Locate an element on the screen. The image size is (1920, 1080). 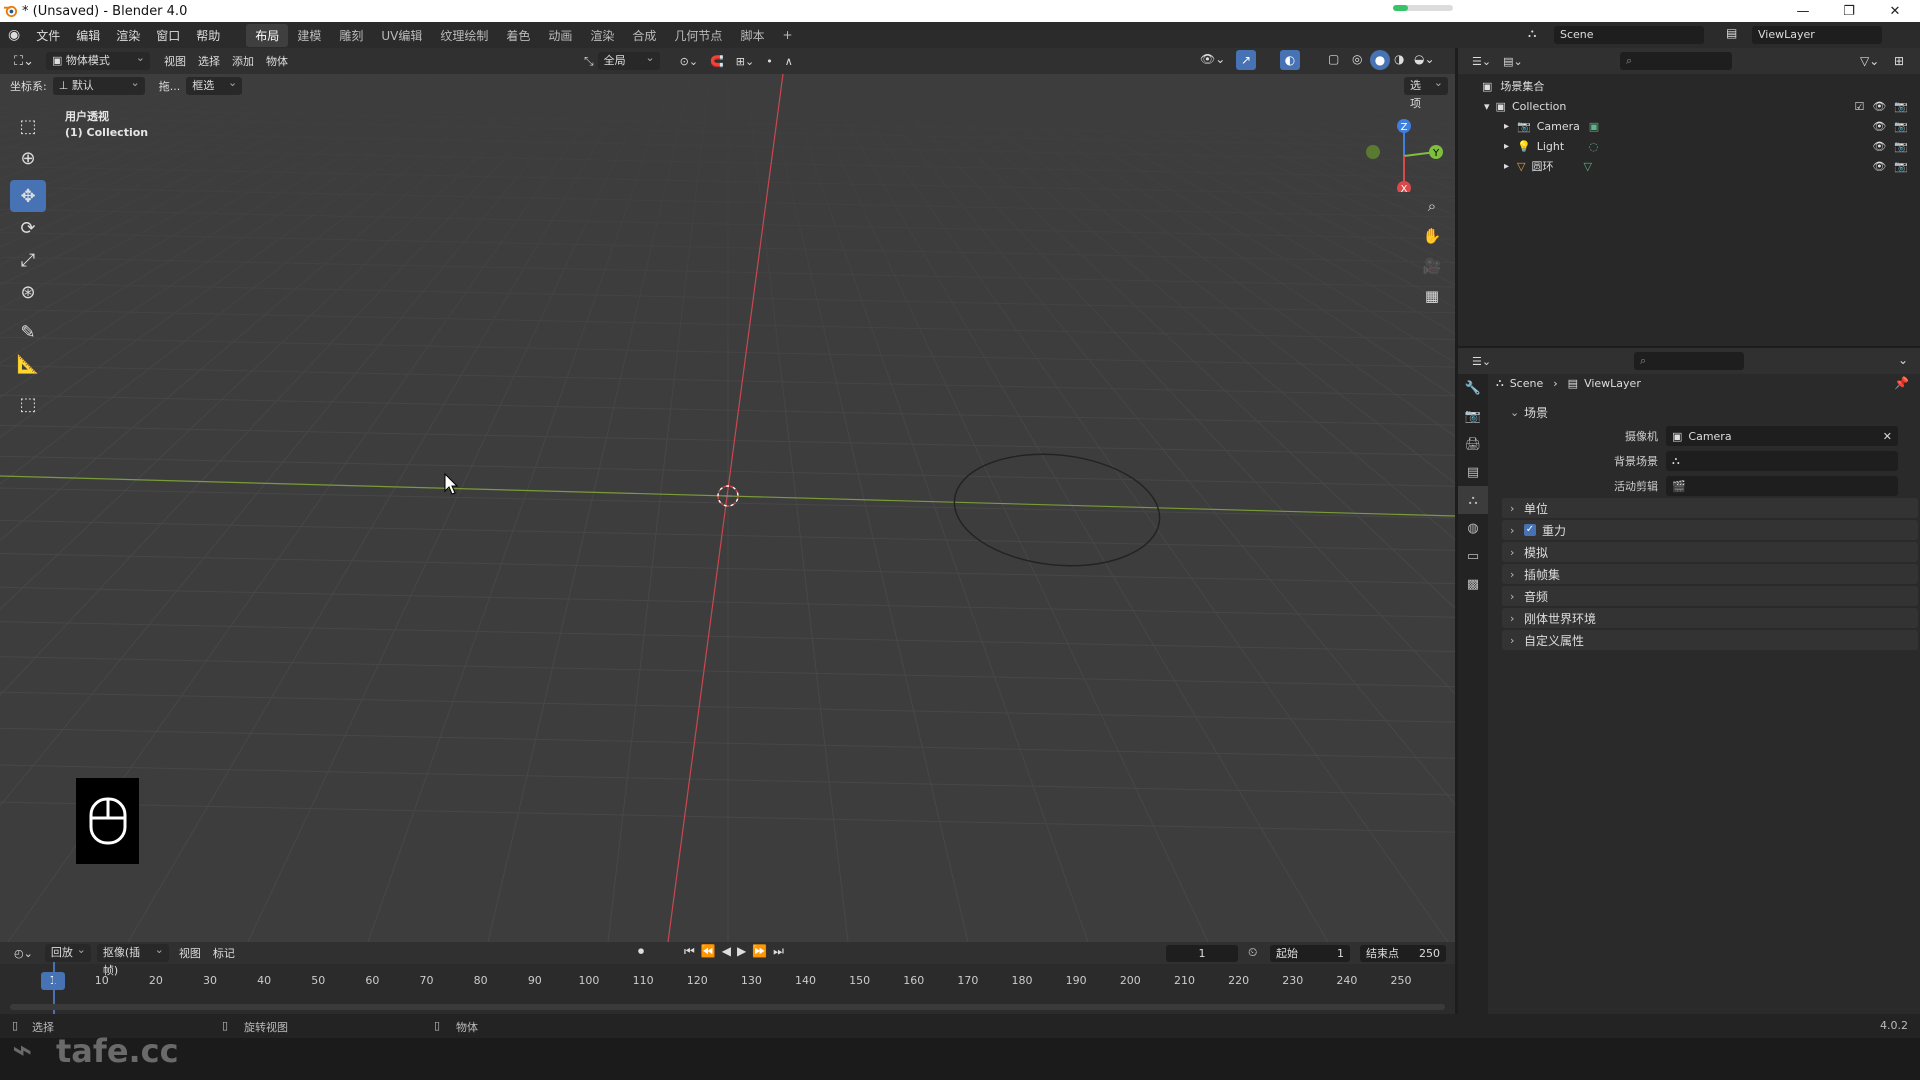
falloff-icon: ∧ is located at coordinates (789, 61).